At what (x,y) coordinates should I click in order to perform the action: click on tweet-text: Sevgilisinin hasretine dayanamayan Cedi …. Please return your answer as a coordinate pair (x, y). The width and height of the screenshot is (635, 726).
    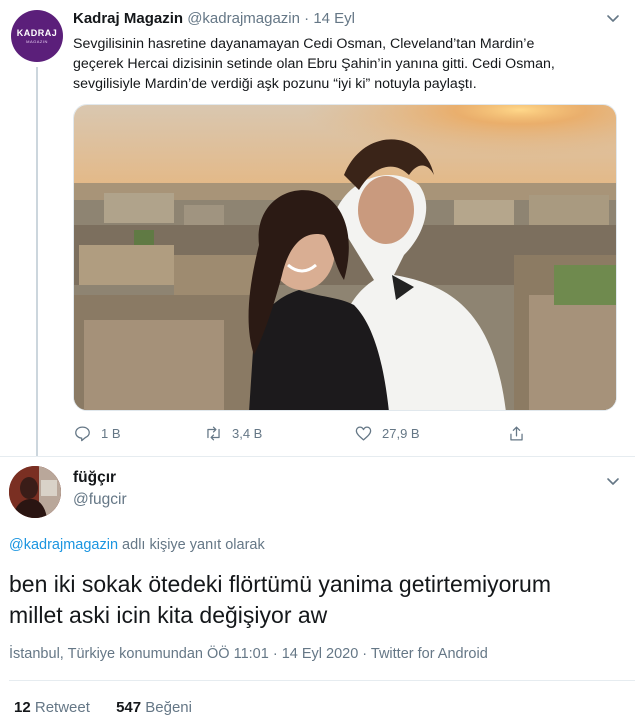
    Looking at the image, I should click on (347, 64).